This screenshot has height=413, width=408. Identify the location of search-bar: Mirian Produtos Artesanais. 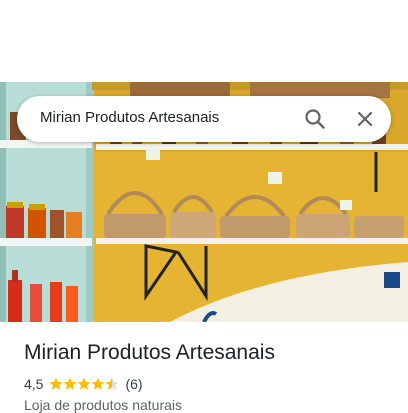
(204, 119).